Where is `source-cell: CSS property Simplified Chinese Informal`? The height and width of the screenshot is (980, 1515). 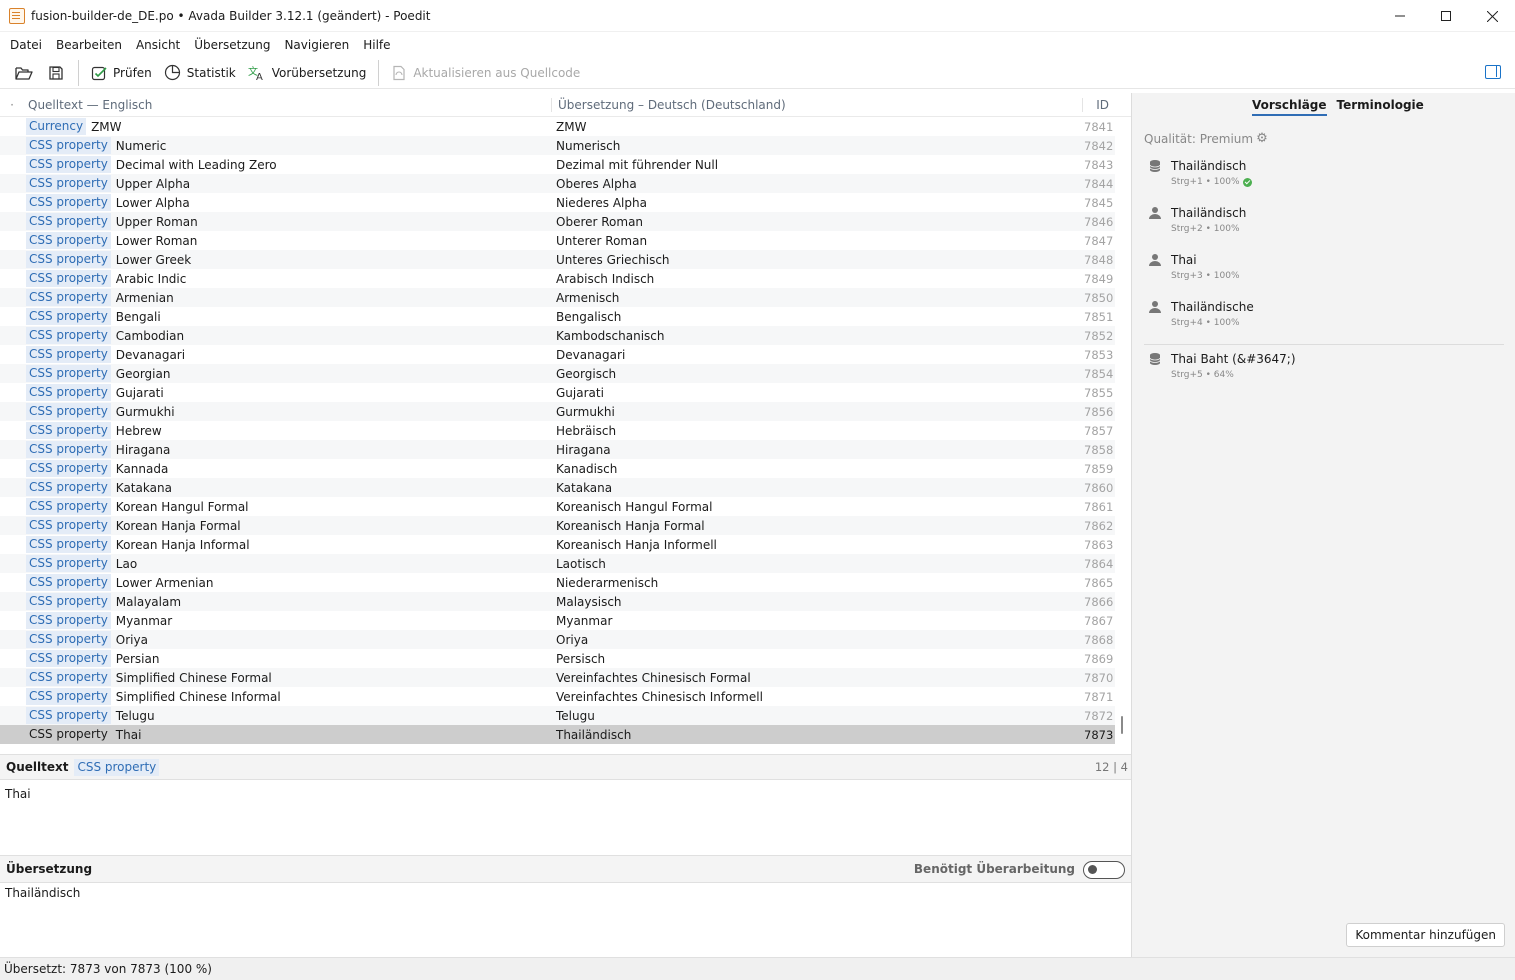 source-cell: CSS property Simplified Chinese Informal is located at coordinates (289, 696).